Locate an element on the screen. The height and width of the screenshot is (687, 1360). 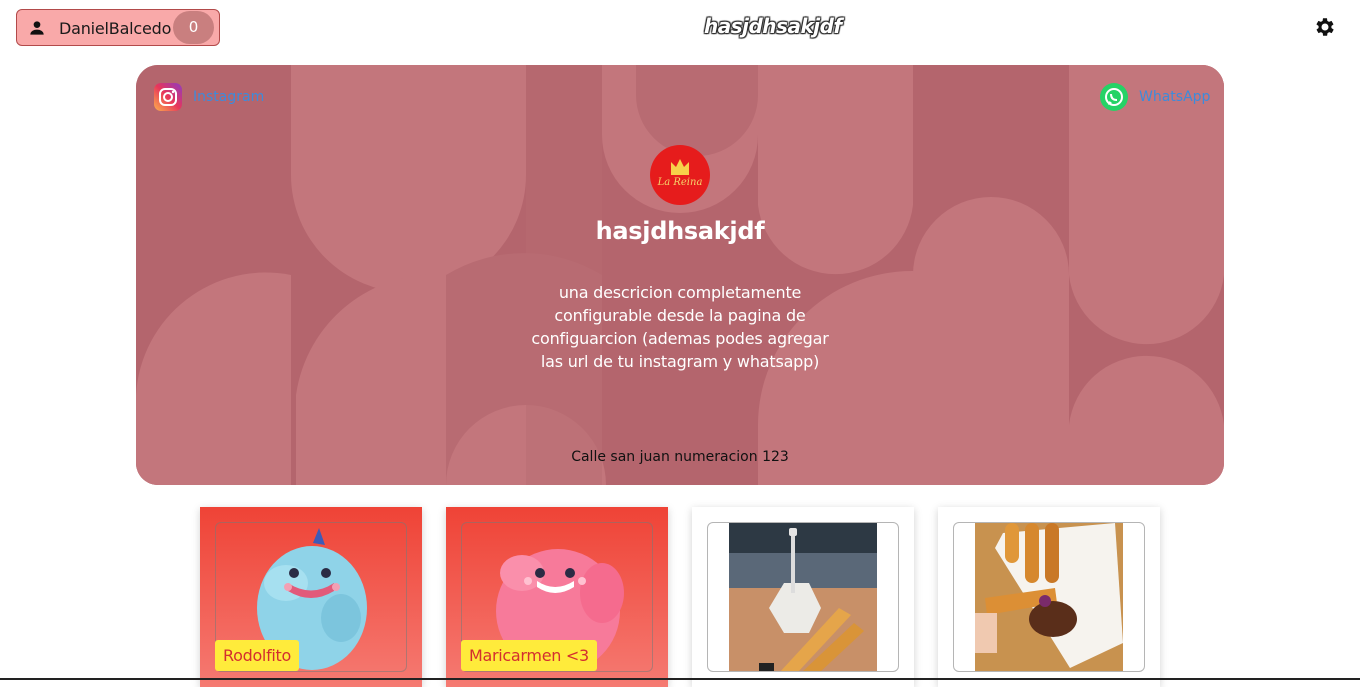
product-label: Rodolfito is located at coordinates (257, 655).